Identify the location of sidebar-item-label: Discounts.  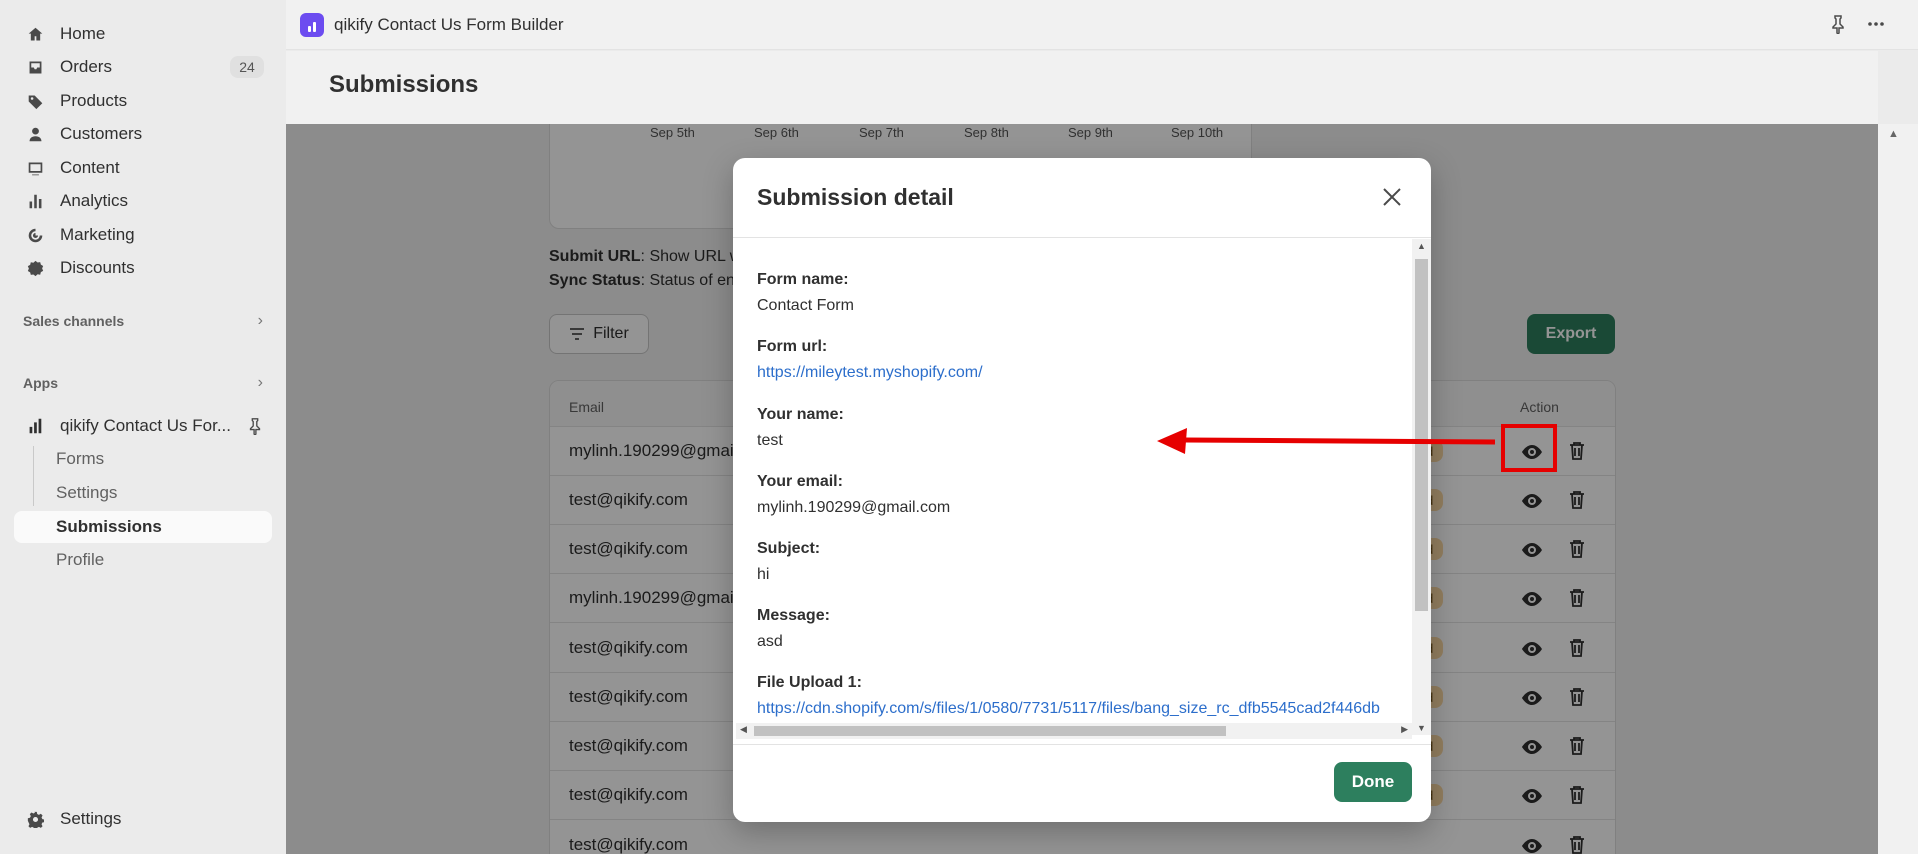
(97, 267).